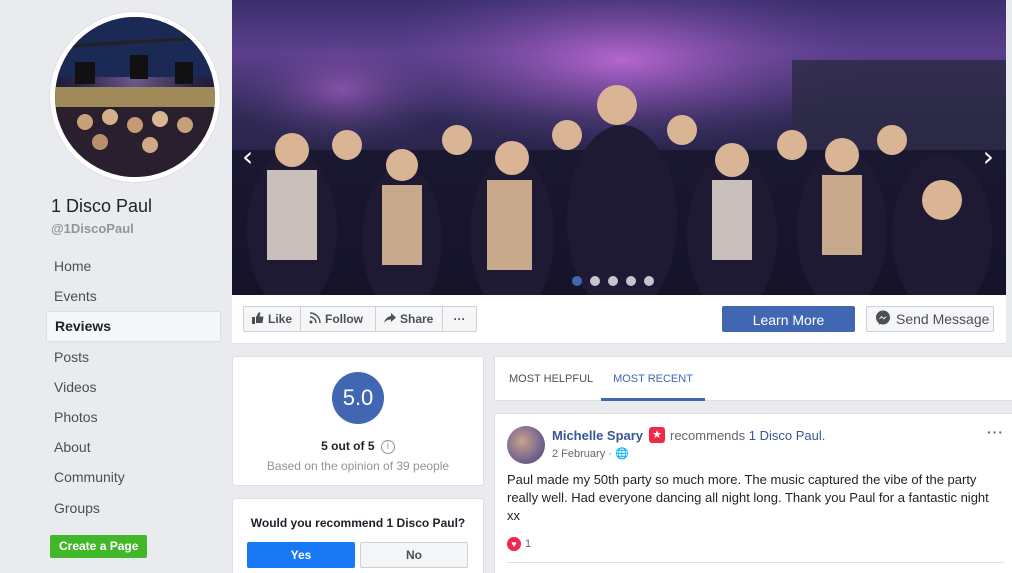  I want to click on nav-item-about: About, so click(133, 447).